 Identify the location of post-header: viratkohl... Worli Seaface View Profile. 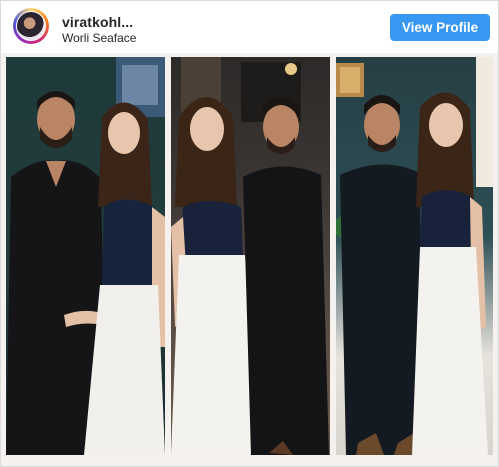
(249, 26).